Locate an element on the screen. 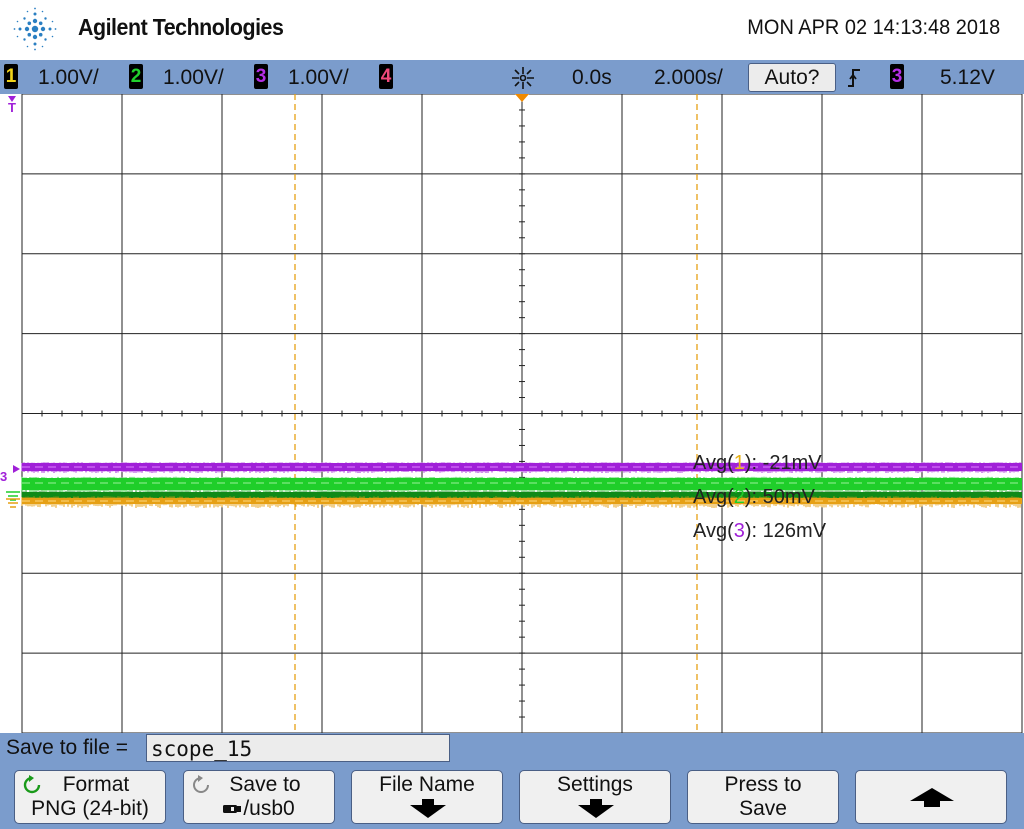 The width and height of the screenshot is (1024, 829). trigger-level: 5.12V is located at coordinates (967, 78).